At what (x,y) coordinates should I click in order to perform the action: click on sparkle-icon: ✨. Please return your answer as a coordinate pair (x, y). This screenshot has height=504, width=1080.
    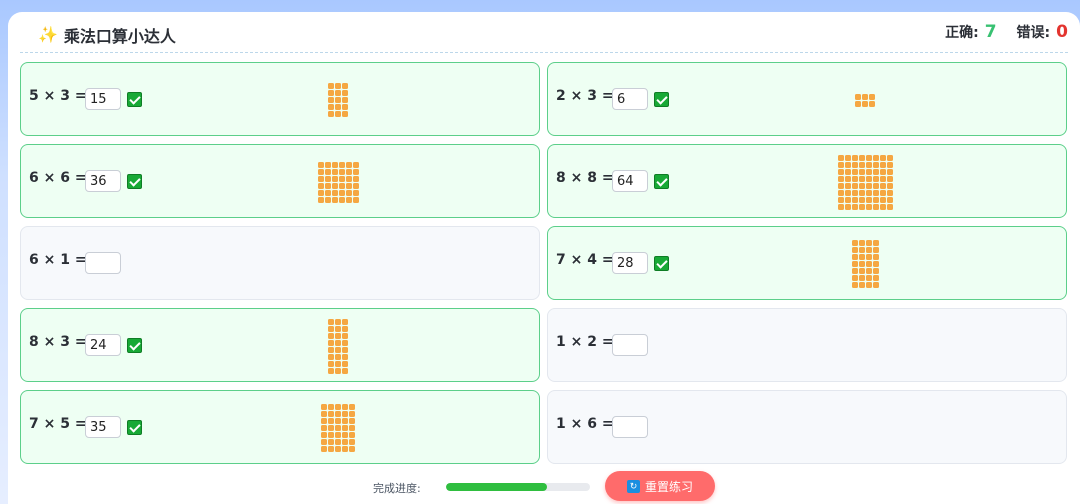
    Looking at the image, I should click on (48, 34).